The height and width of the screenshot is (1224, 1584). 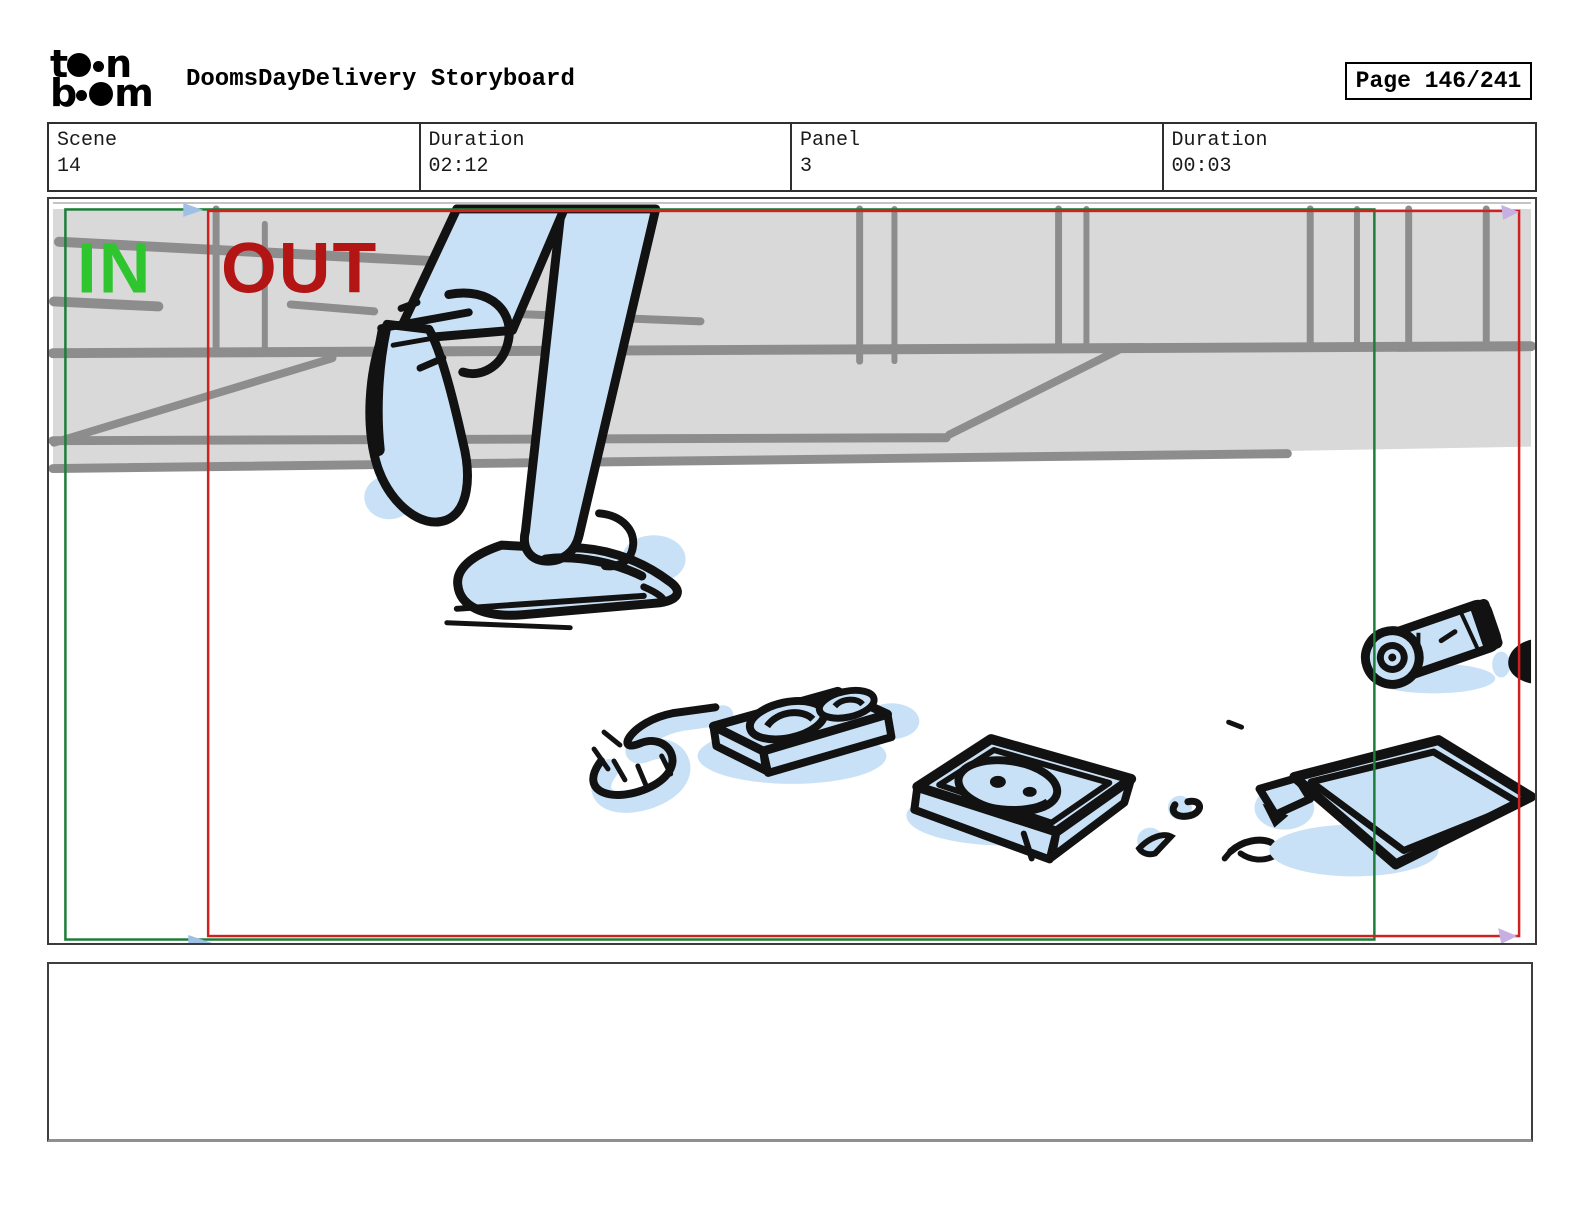 I want to click on tape-dispenser-box, so click(x=808, y=735).